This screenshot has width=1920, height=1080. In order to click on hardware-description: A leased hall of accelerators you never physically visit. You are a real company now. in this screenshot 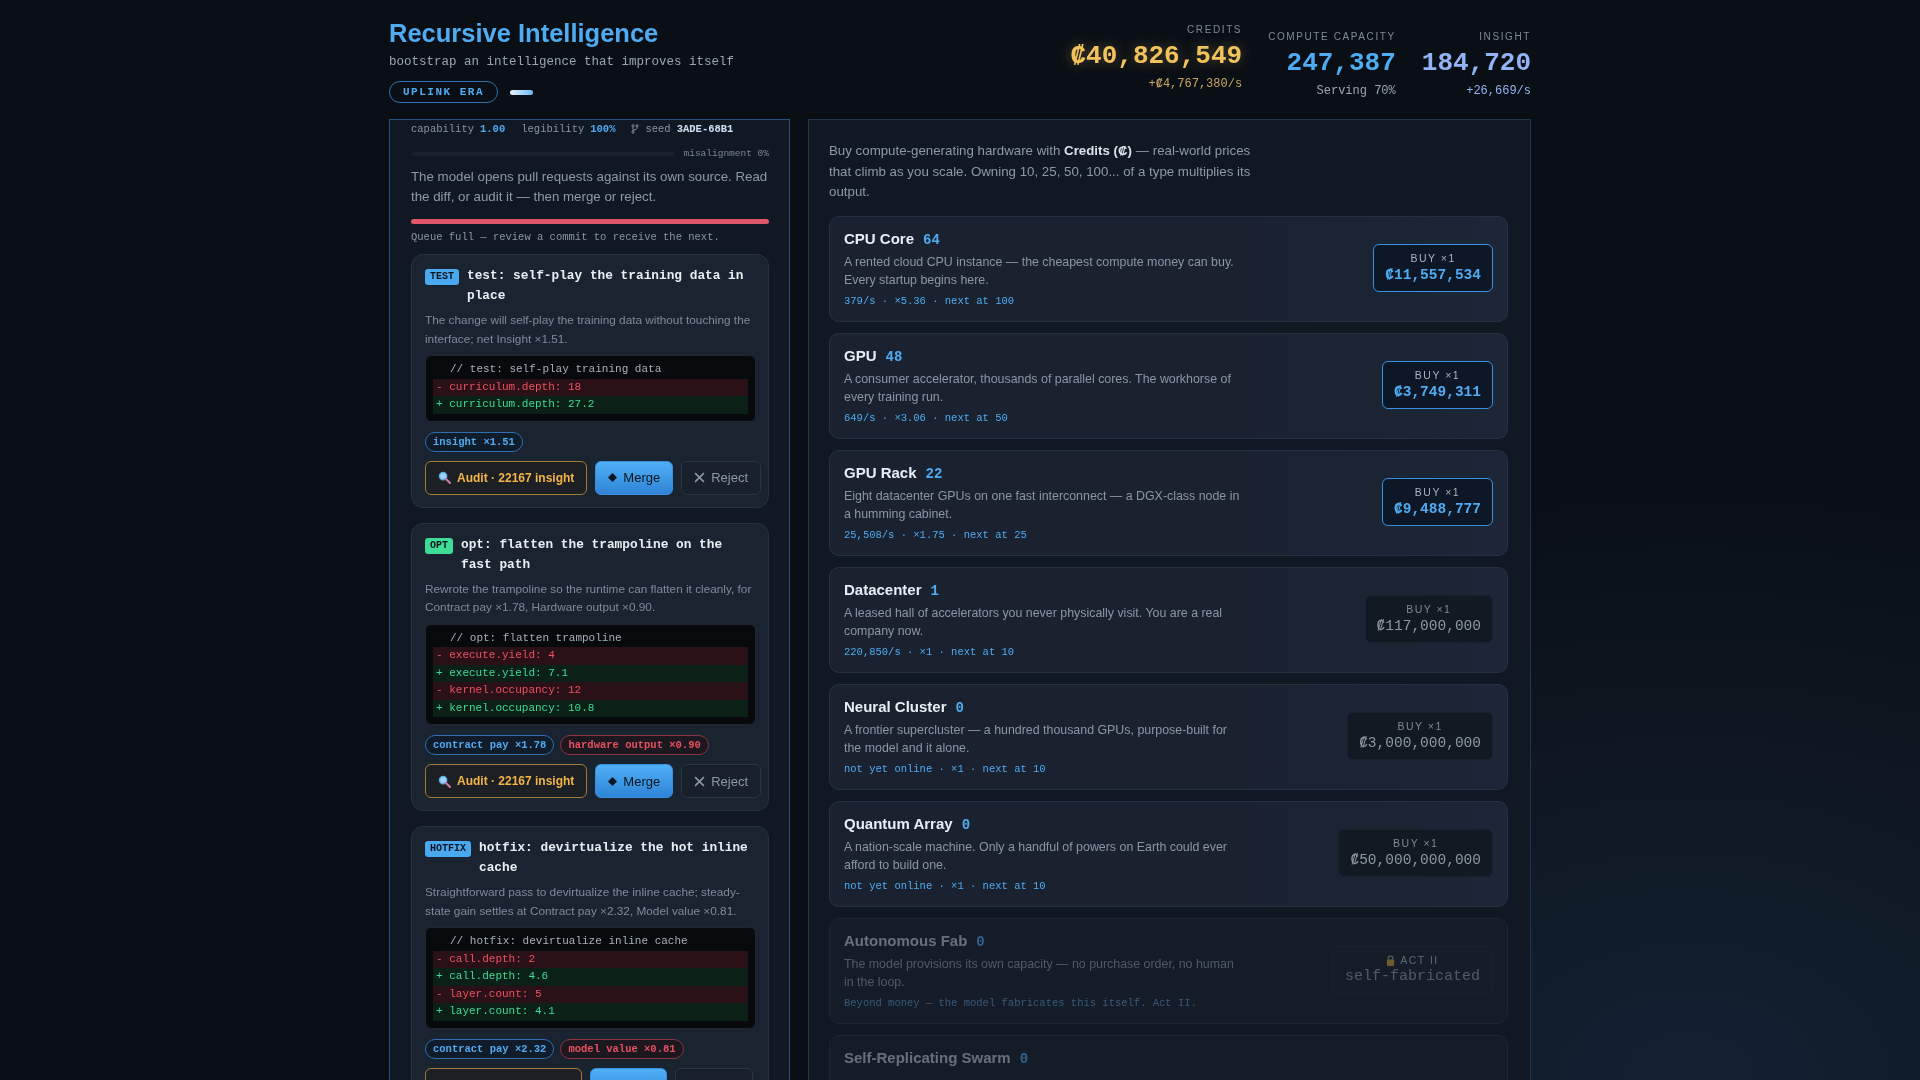, I will do `click(1034, 622)`.